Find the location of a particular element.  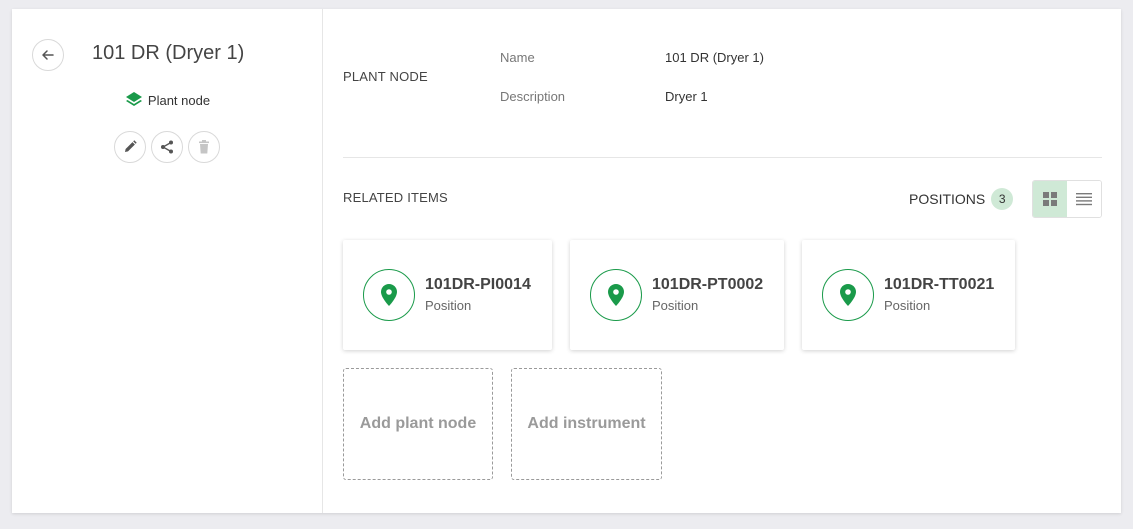

name-value: 101 DR (Dryer 1) is located at coordinates (714, 57).